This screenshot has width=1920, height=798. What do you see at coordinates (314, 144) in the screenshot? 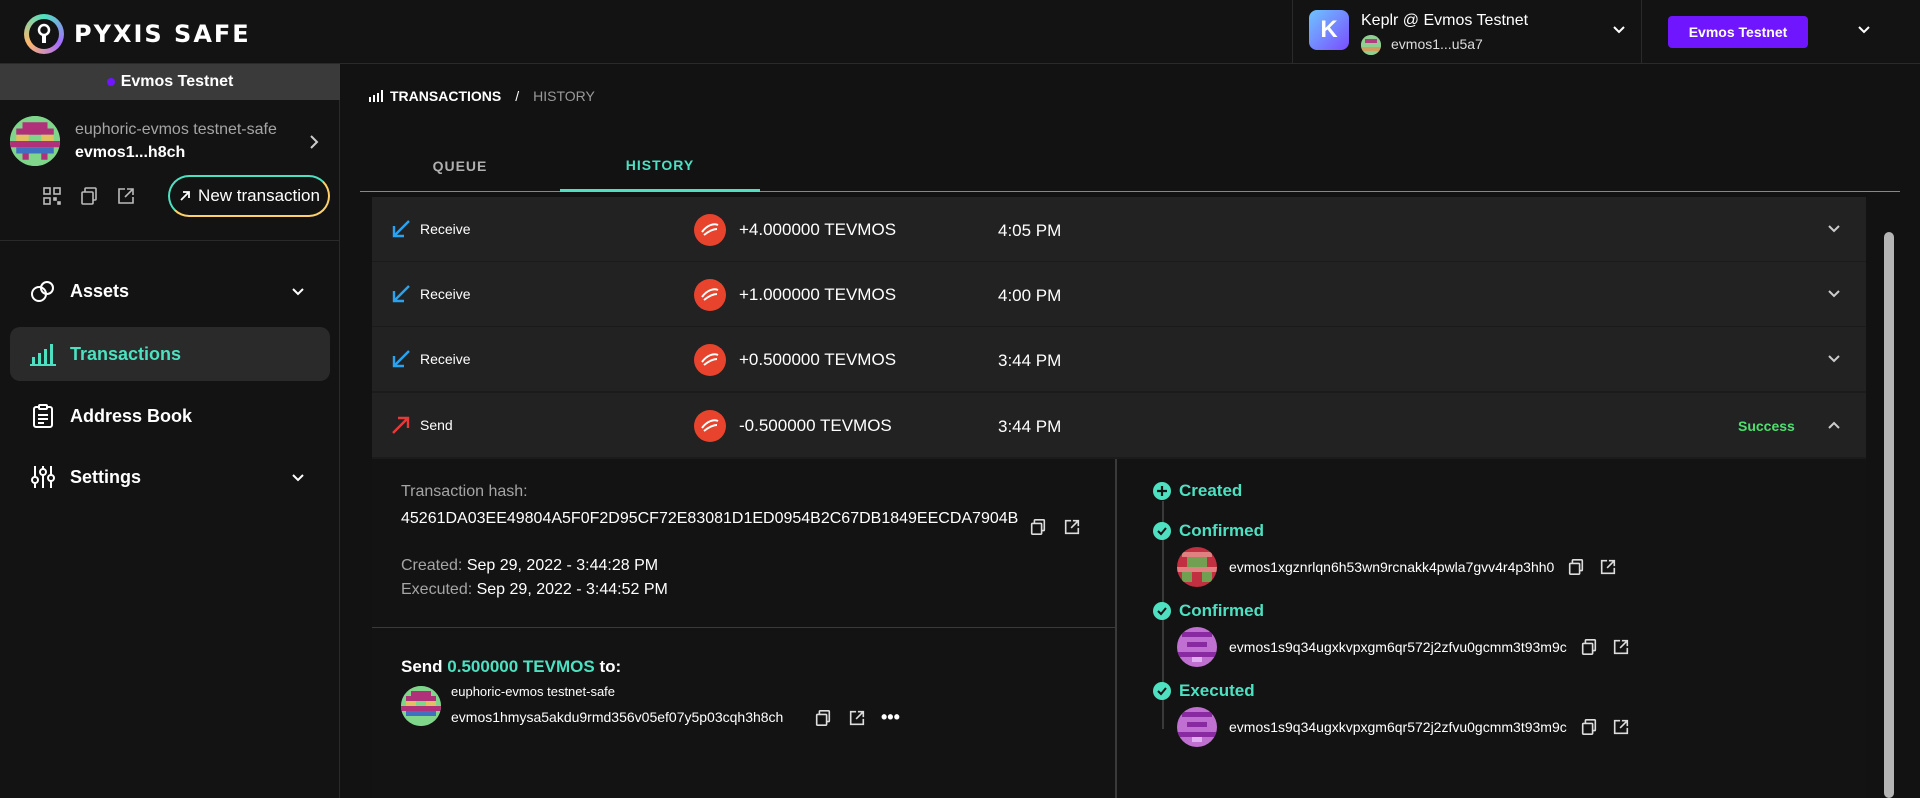
I see `chevron-right-icon` at bounding box center [314, 144].